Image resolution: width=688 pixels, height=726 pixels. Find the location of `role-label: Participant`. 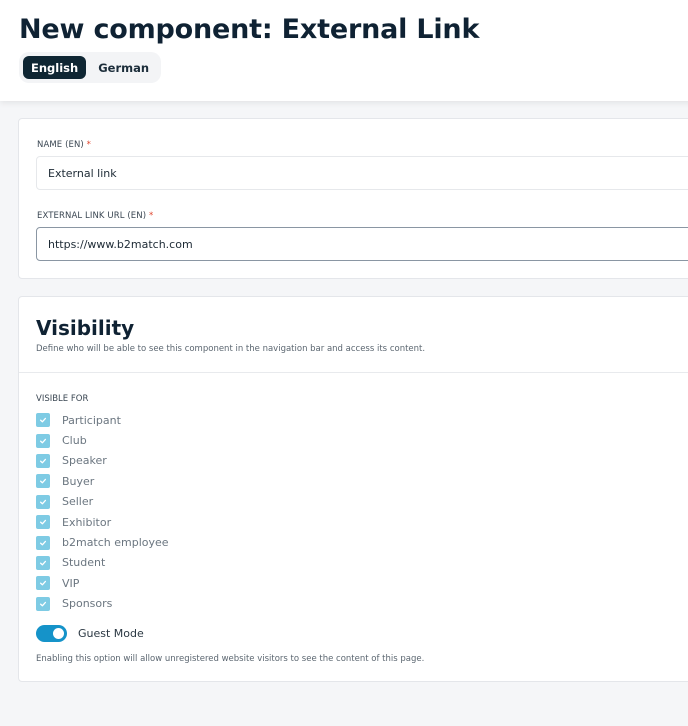

role-label: Participant is located at coordinates (91, 420).